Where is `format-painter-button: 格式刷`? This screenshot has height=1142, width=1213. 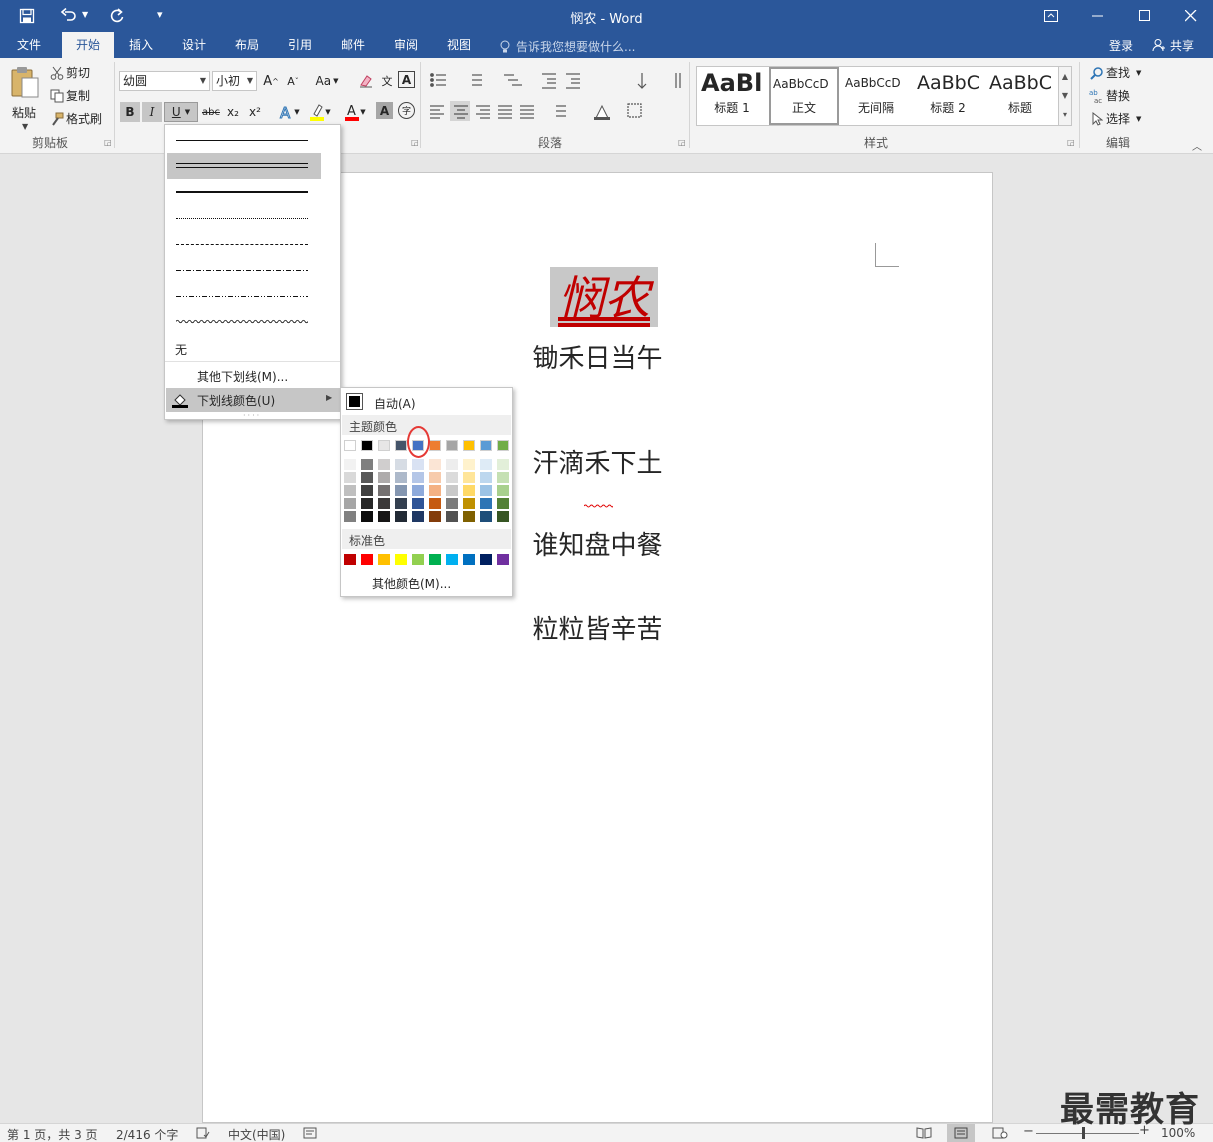
format-painter-button: 格式刷 is located at coordinates (75, 119).